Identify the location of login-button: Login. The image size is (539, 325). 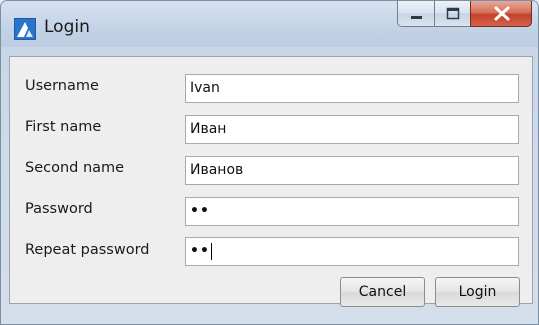
(477, 292).